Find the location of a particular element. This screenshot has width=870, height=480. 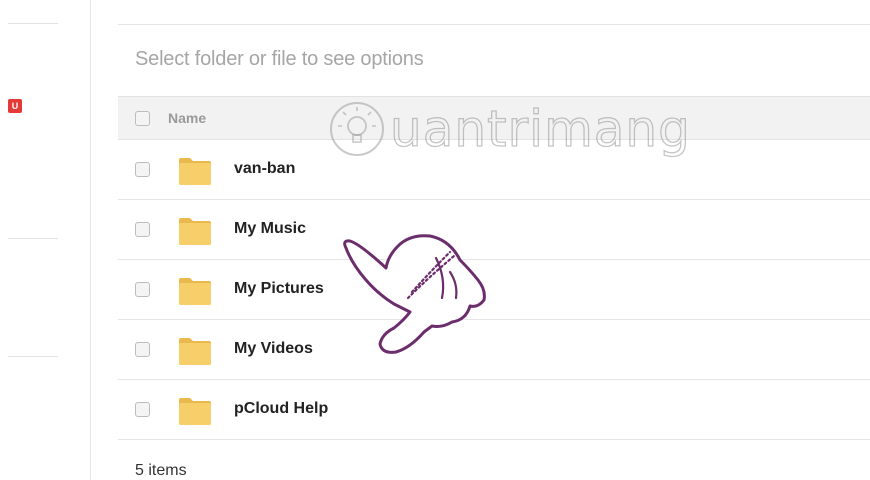

file-name: My Music is located at coordinates (270, 229).